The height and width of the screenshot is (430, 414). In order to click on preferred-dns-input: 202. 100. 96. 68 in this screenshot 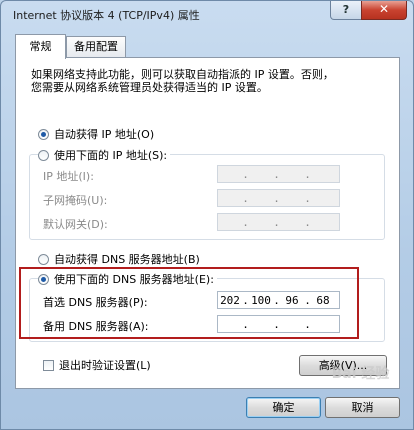, I will do `click(278, 300)`.